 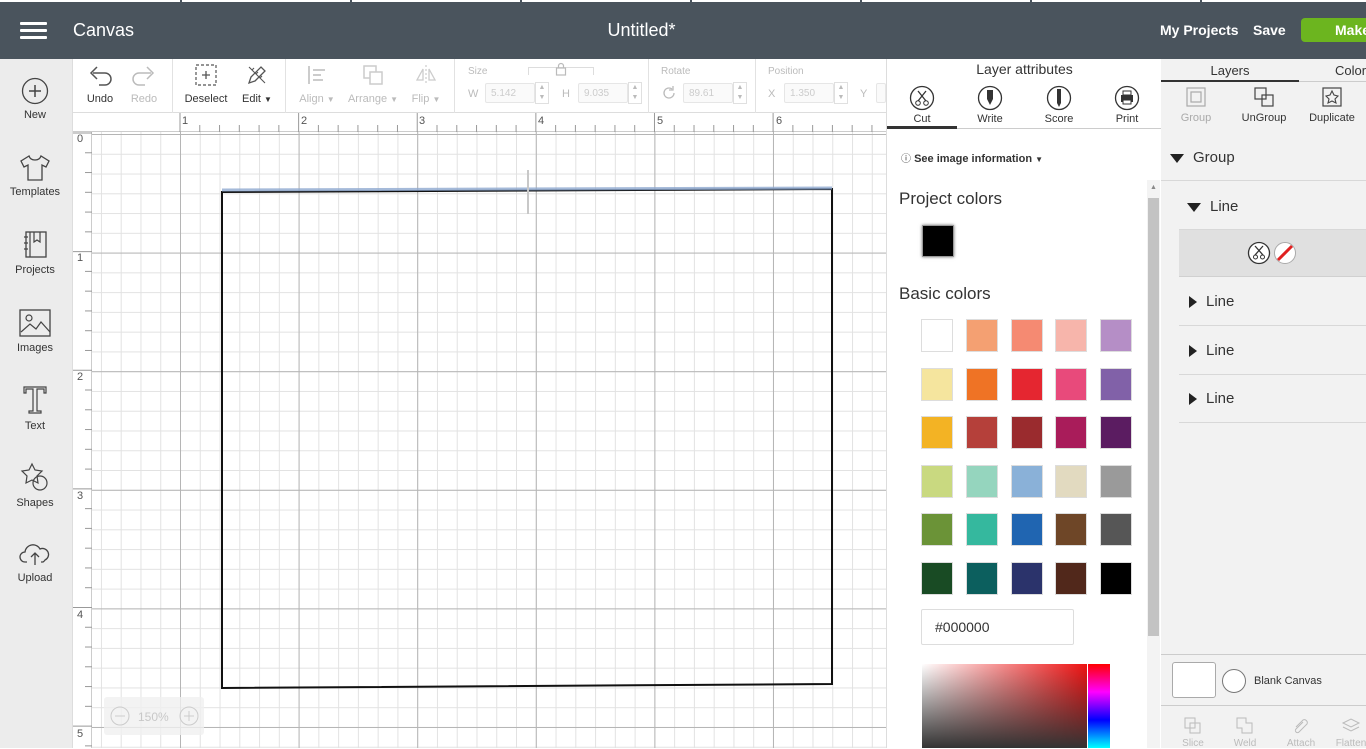 I want to click on tab-color-sync: Color, so click(x=1350, y=70).